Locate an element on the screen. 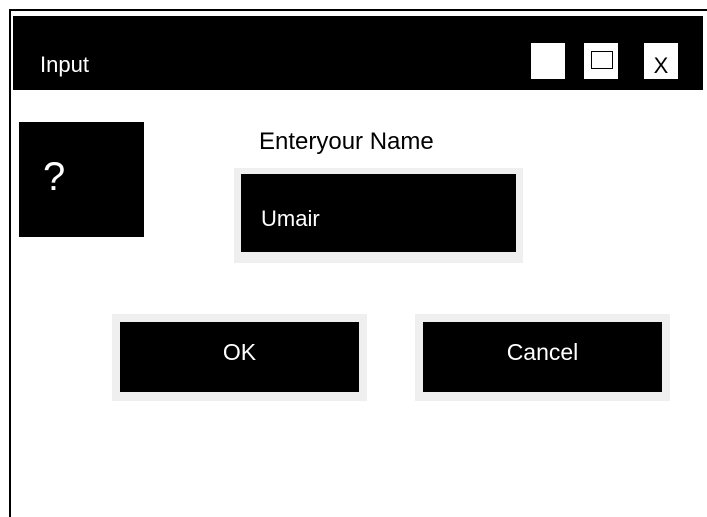 This screenshot has width=707, height=517. maximize-icon is located at coordinates (602, 60).